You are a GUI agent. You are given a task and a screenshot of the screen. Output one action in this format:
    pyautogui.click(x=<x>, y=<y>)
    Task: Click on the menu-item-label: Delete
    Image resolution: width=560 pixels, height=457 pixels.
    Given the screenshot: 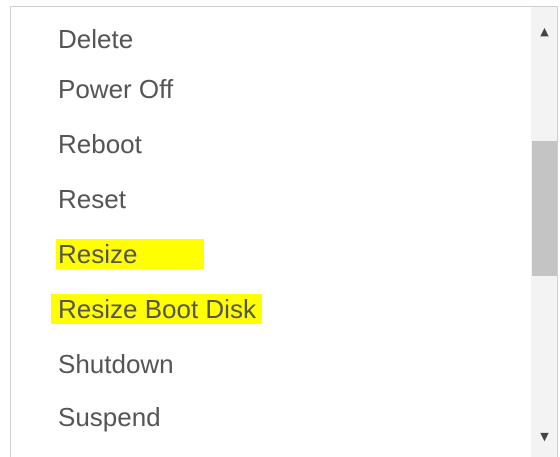 What is the action you would take?
    pyautogui.click(x=96, y=39)
    